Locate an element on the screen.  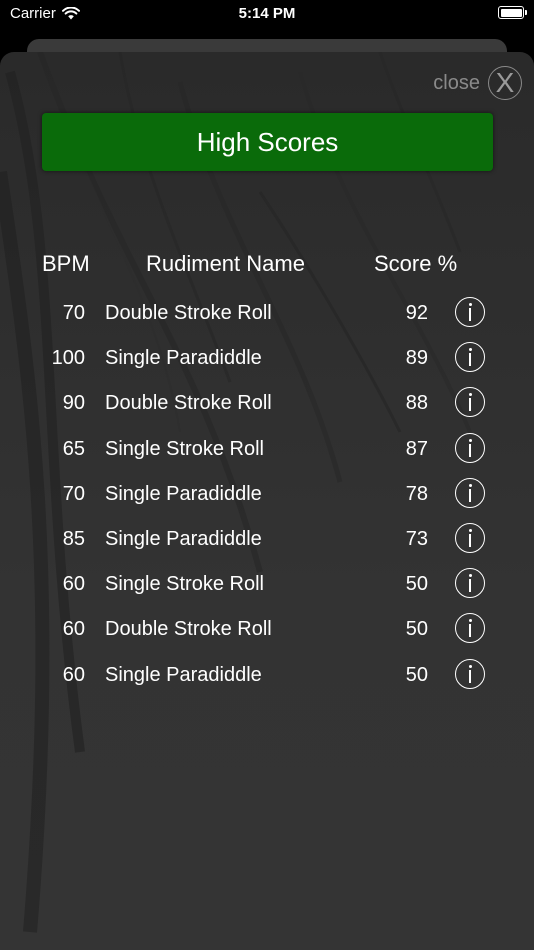
table-header: BPM Rudiment Name Score % is located at coordinates (267, 266).